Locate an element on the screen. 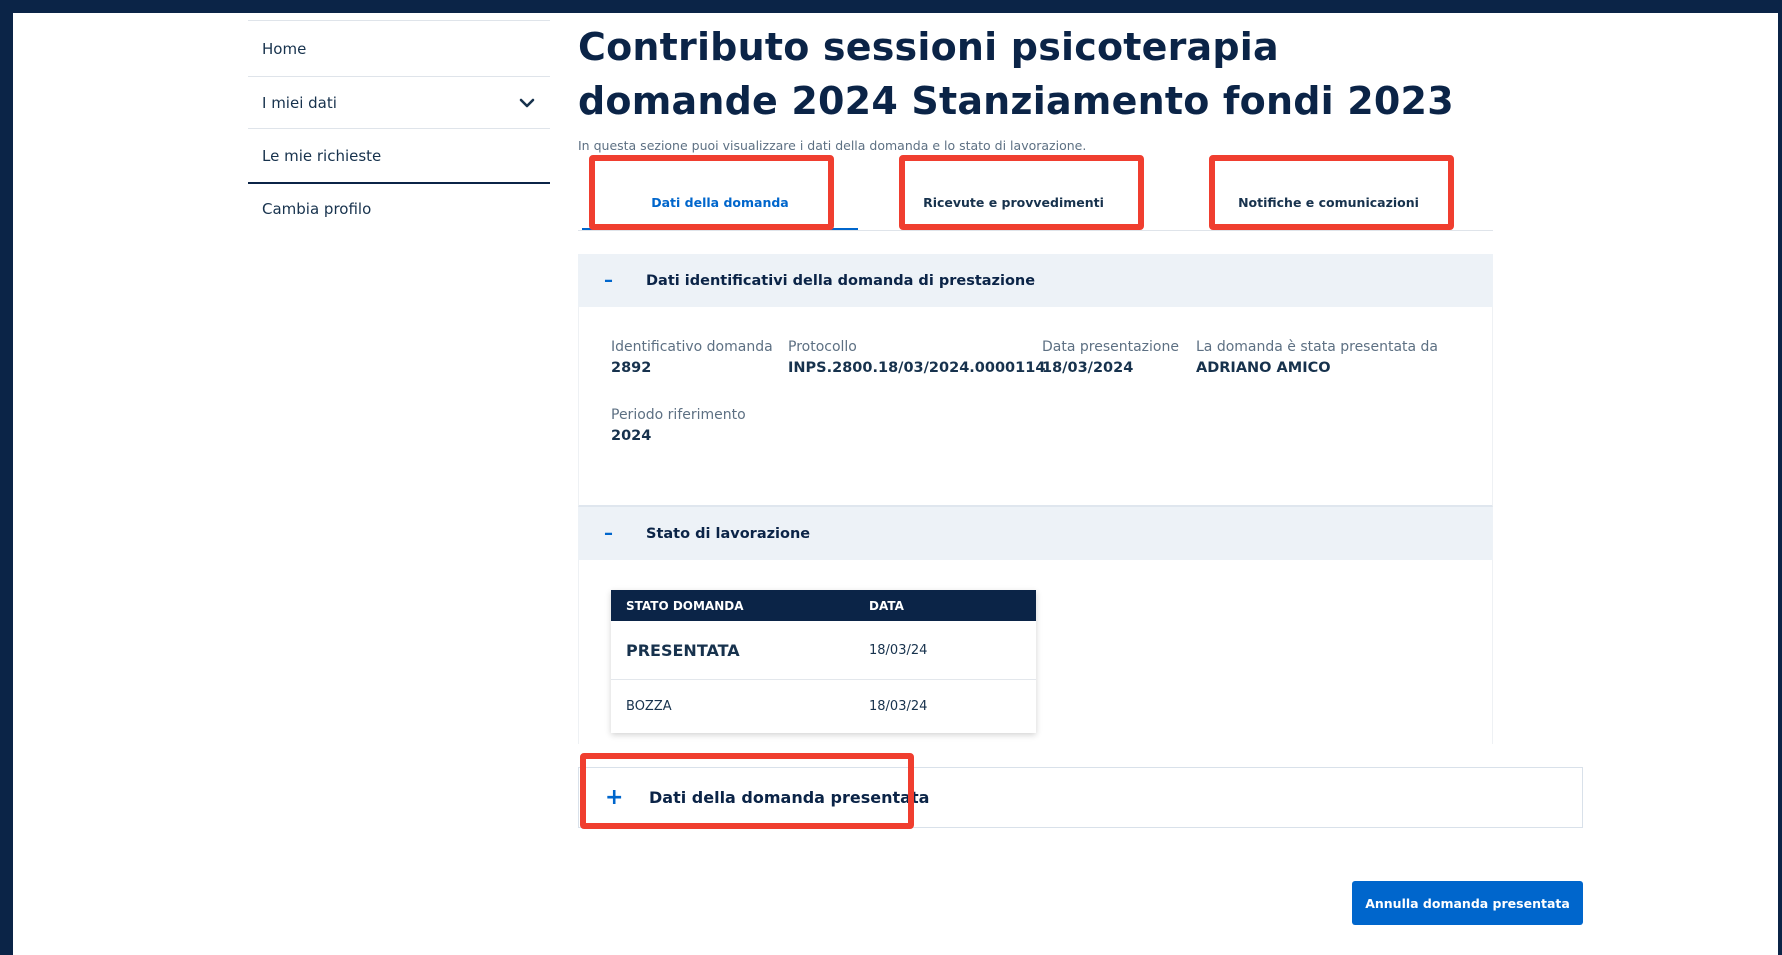 This screenshot has height=955, width=1782. accordion-dati-domanda-presentata-header: + Dati della domanda presentata is located at coordinates (1080, 797).